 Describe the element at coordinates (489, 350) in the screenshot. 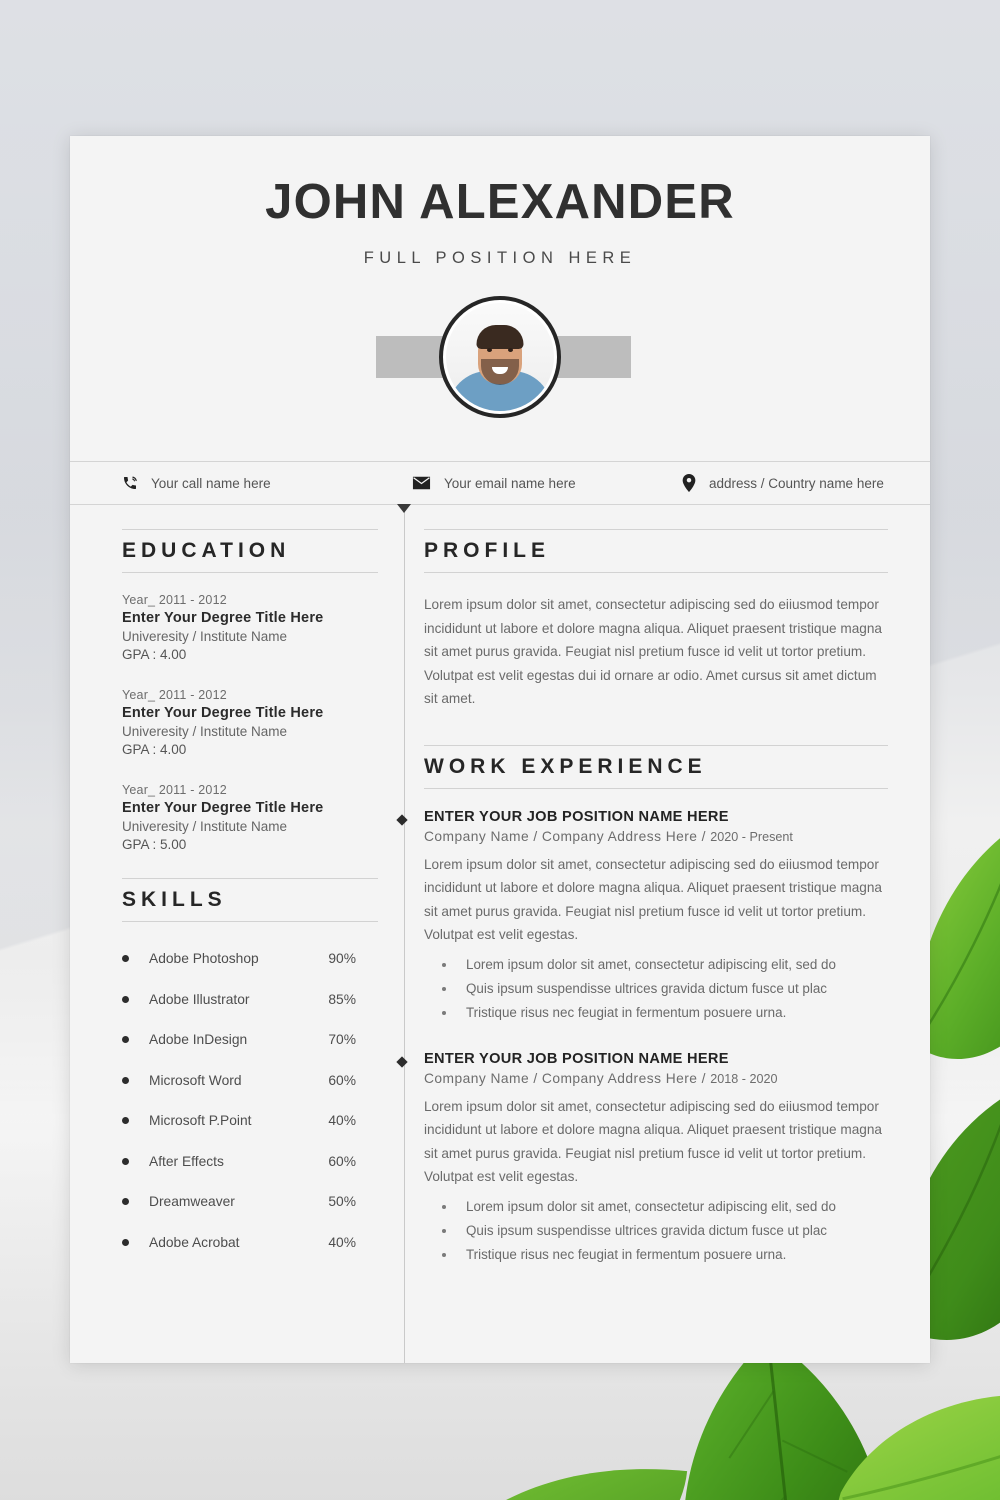

I see `portrait-eye-left` at that location.